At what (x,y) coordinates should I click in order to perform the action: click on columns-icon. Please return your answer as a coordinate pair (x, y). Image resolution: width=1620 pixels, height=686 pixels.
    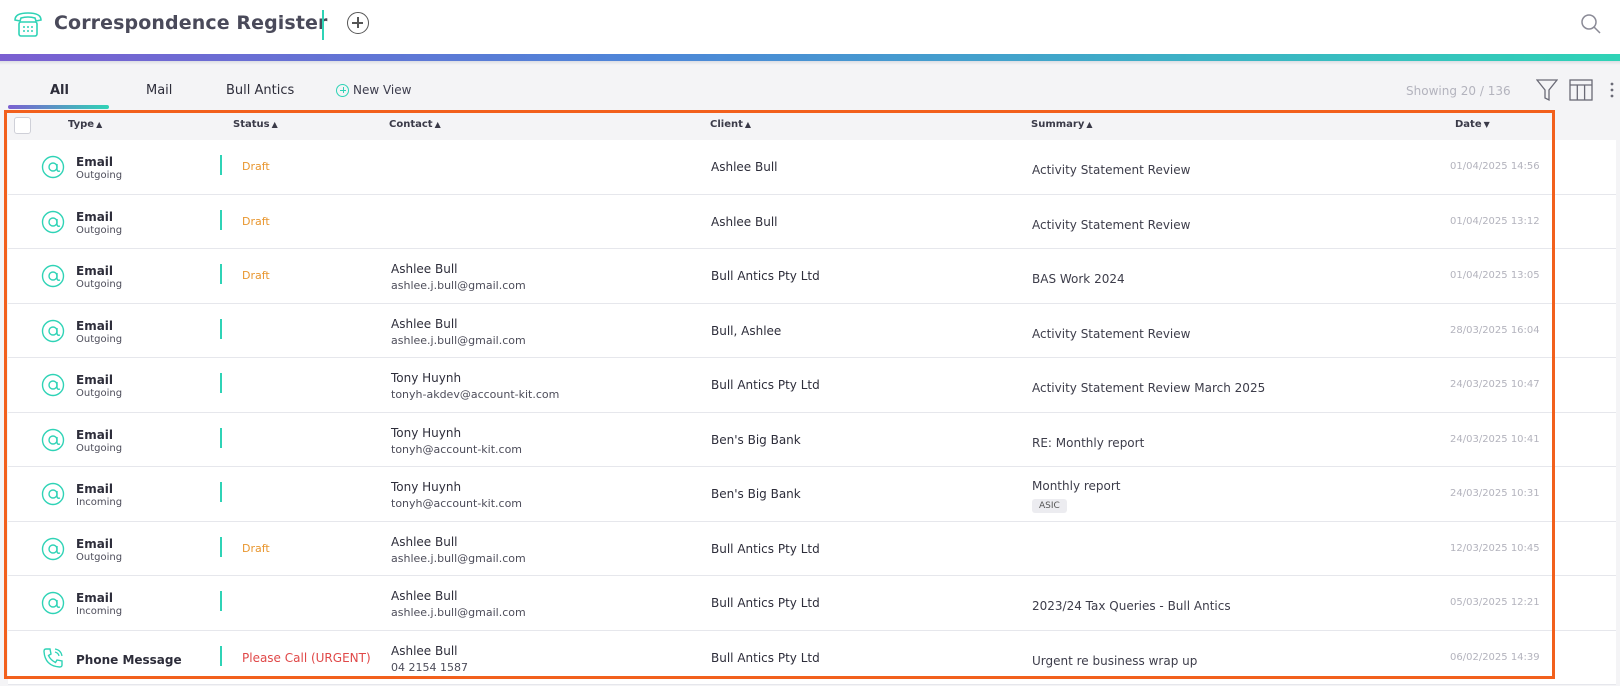
    Looking at the image, I should click on (1581, 90).